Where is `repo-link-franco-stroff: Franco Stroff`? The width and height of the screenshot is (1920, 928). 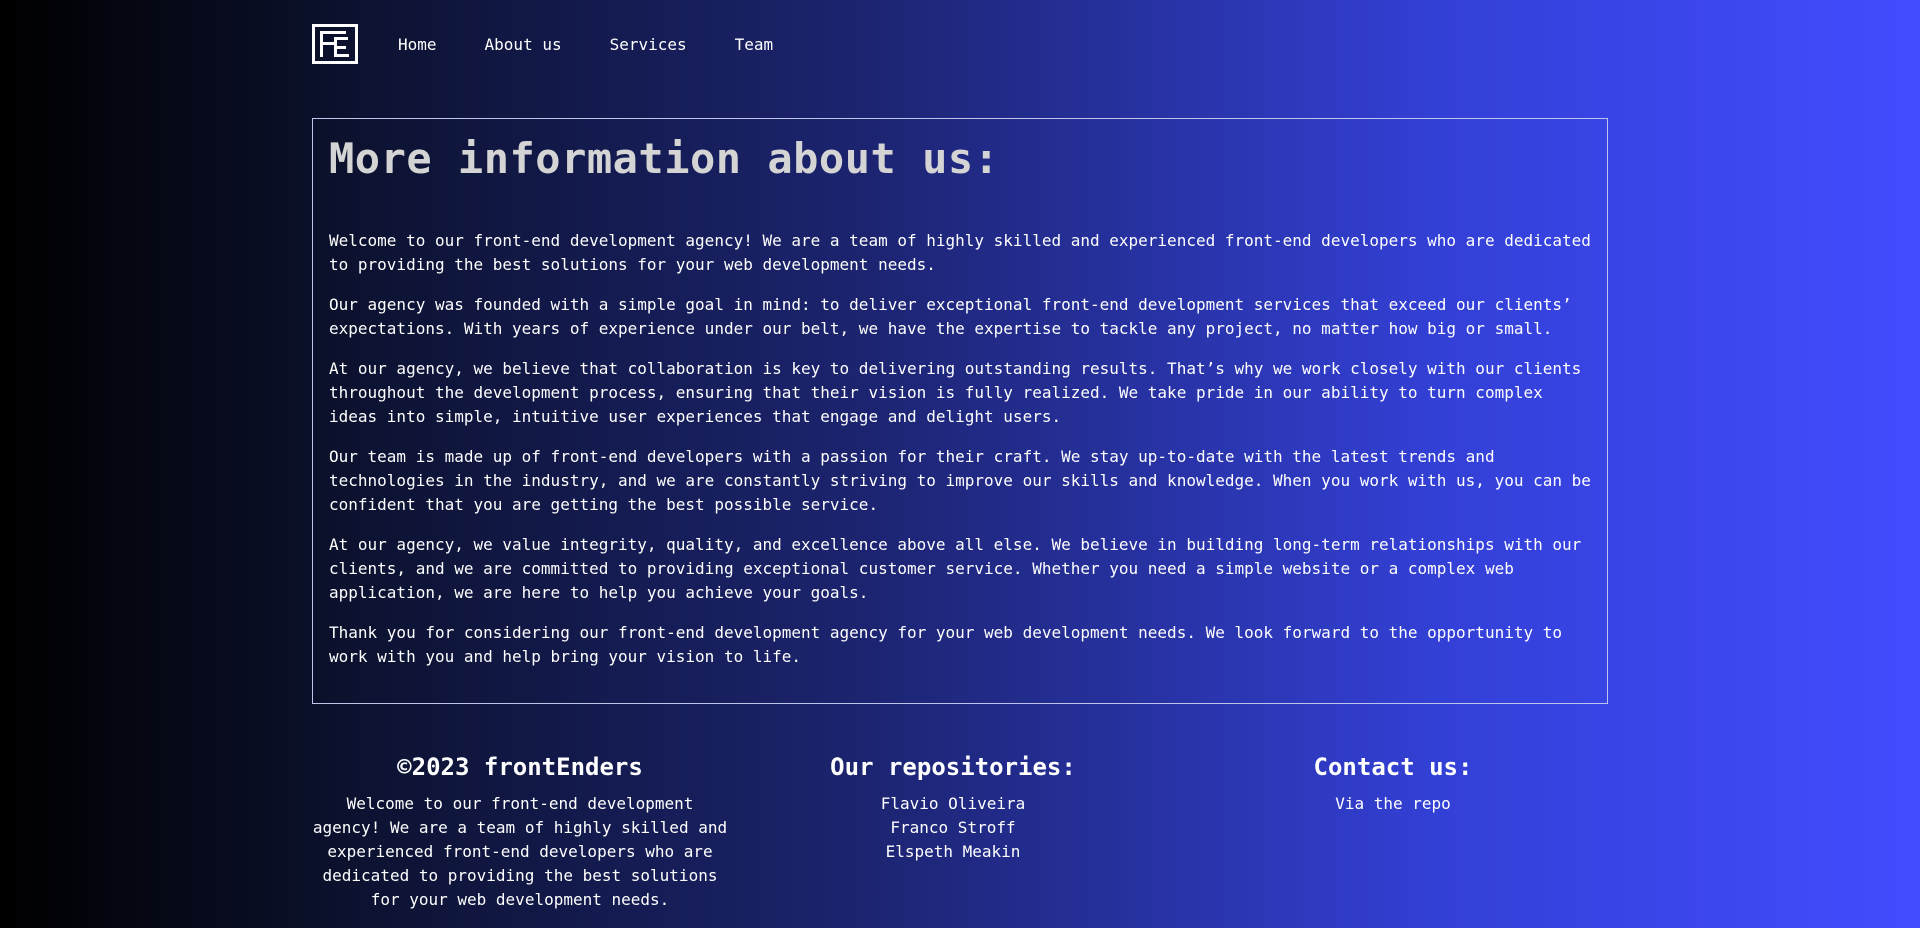
repo-link-franco-stroff: Franco Stroff is located at coordinates (953, 828).